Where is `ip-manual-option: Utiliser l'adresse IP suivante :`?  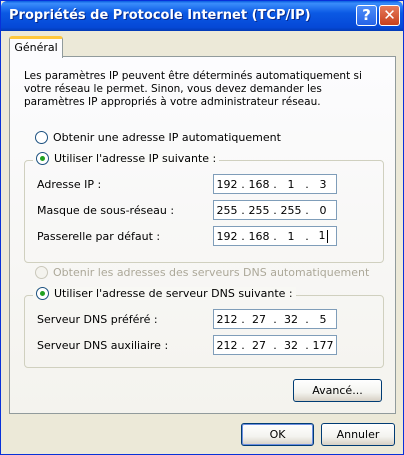
ip-manual-option: Utiliser l'adresse IP suivante : is located at coordinates (126, 158).